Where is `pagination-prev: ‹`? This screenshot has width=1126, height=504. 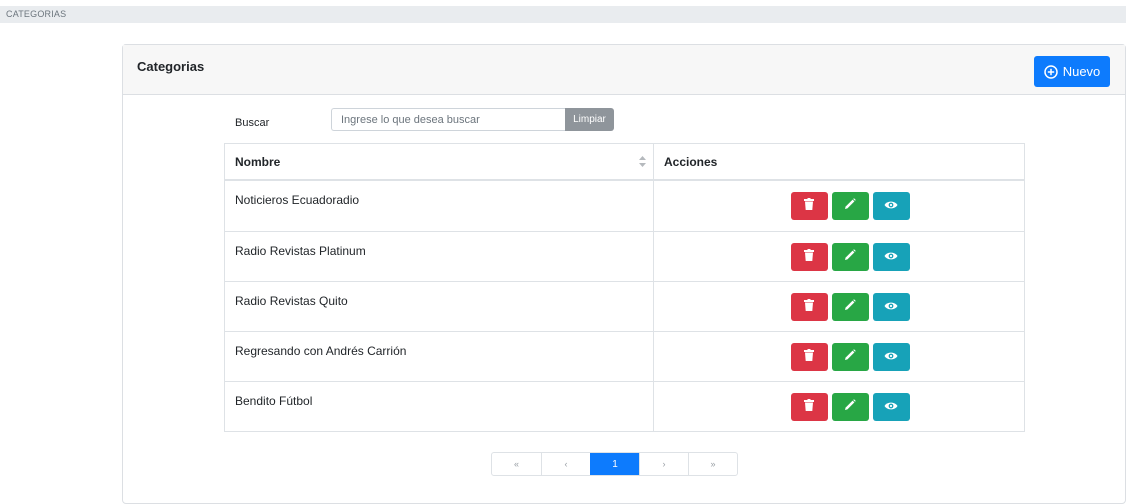 pagination-prev: ‹ is located at coordinates (565, 464).